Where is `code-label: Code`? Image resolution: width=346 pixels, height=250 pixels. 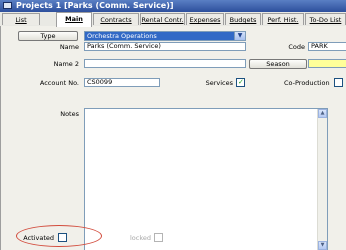
code-label: Code is located at coordinates (296, 47).